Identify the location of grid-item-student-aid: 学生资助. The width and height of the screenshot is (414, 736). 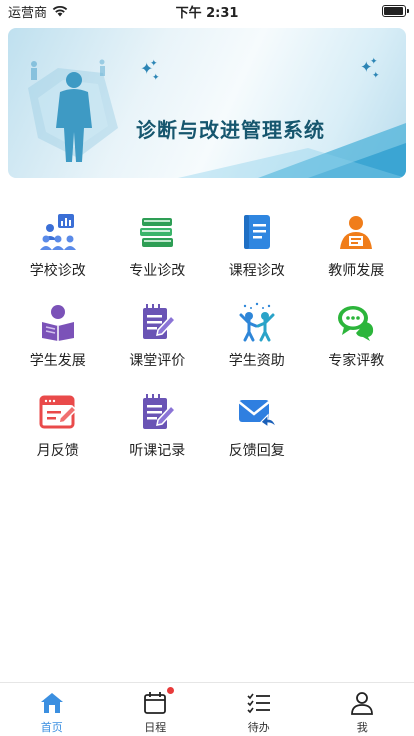
(257, 336).